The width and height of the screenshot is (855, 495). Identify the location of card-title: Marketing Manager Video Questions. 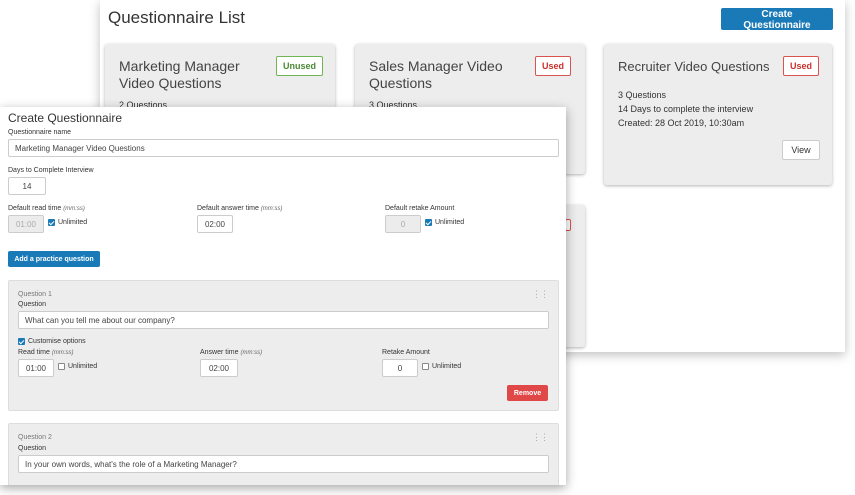
(179, 74).